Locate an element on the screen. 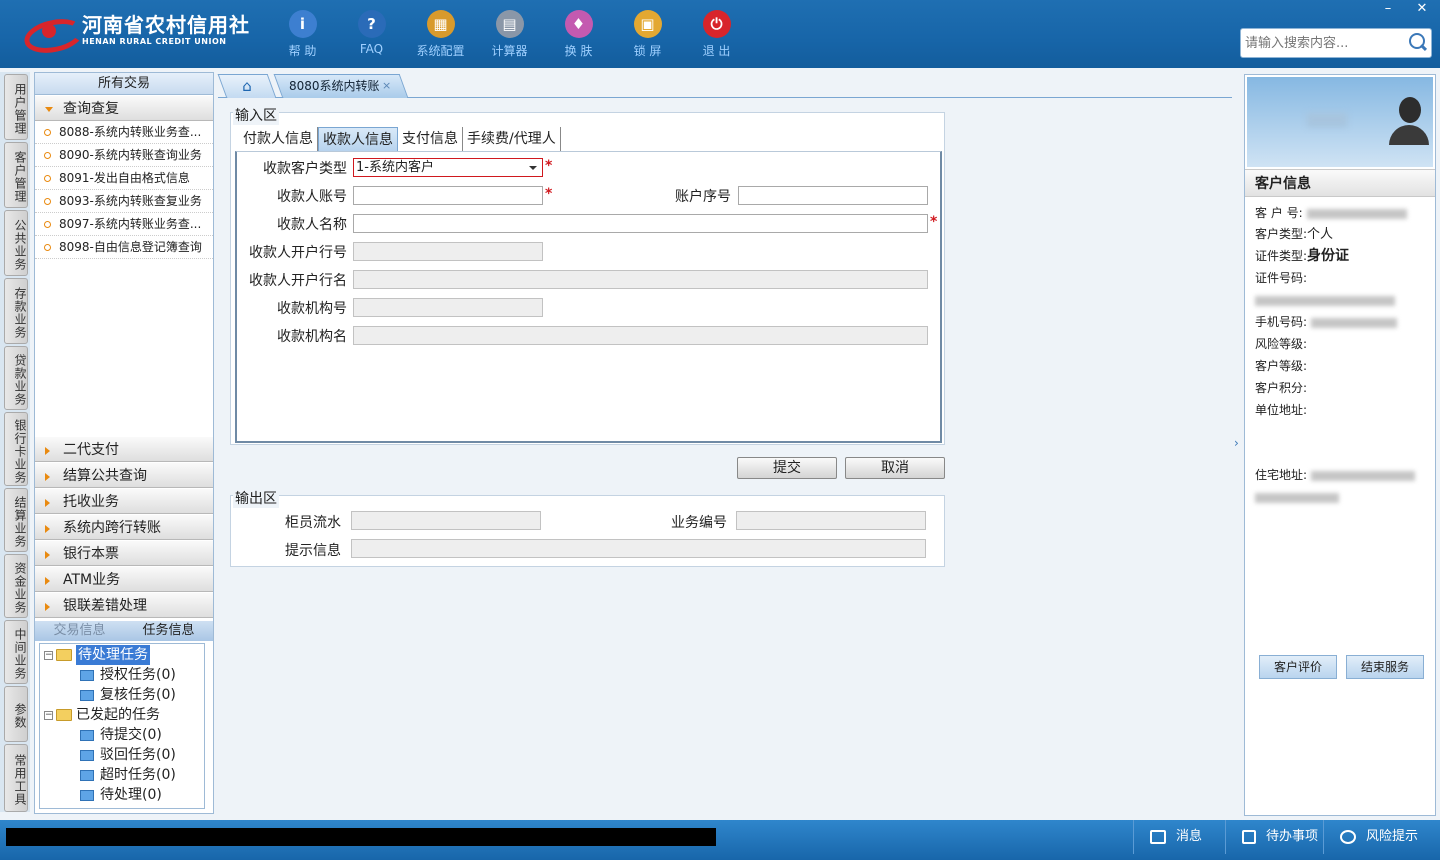  toolbar-button-6: ⏻ 退 出 is located at coordinates (716, 33).